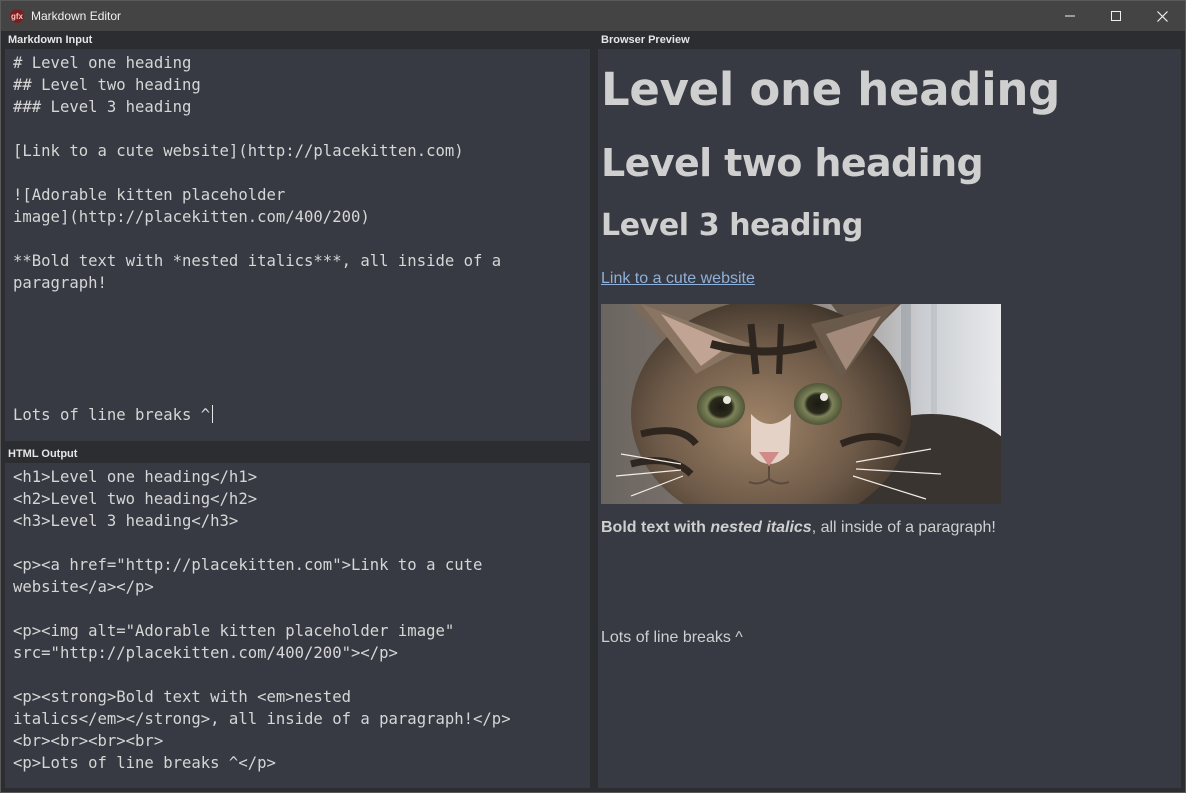  Describe the element at coordinates (83, 587) in the screenshot. I see `html-output-line: website</a></p>` at that location.